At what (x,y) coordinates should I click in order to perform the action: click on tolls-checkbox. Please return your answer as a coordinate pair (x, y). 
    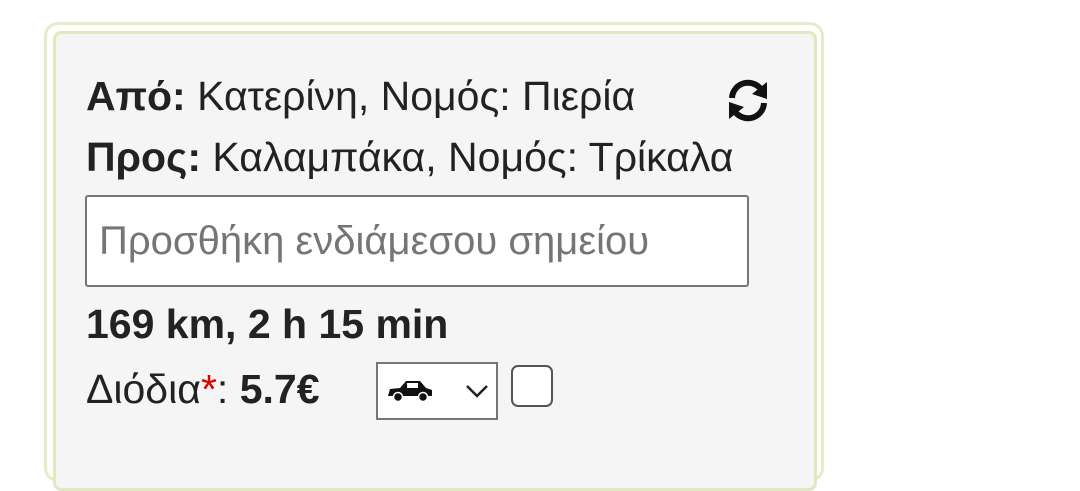
    Looking at the image, I should click on (532, 386).